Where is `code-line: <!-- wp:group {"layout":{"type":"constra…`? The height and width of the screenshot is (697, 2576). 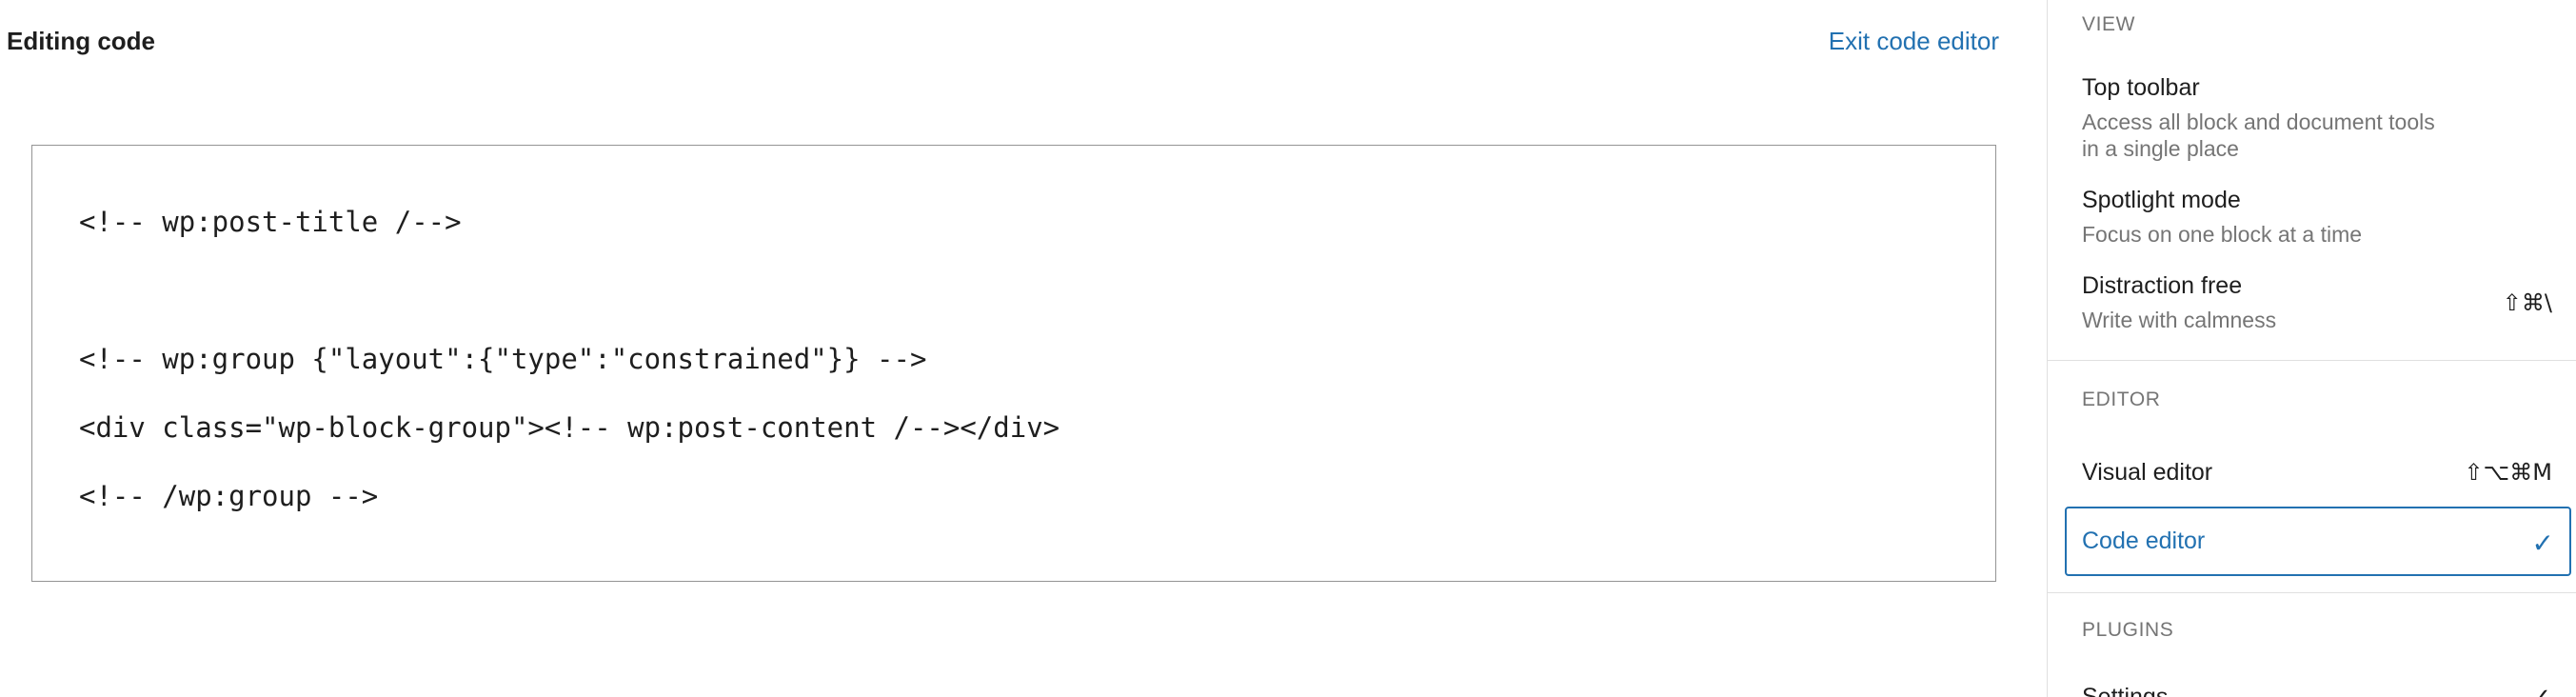
code-line: <!-- wp:group {"layout":{"type":"constra… is located at coordinates (503, 359).